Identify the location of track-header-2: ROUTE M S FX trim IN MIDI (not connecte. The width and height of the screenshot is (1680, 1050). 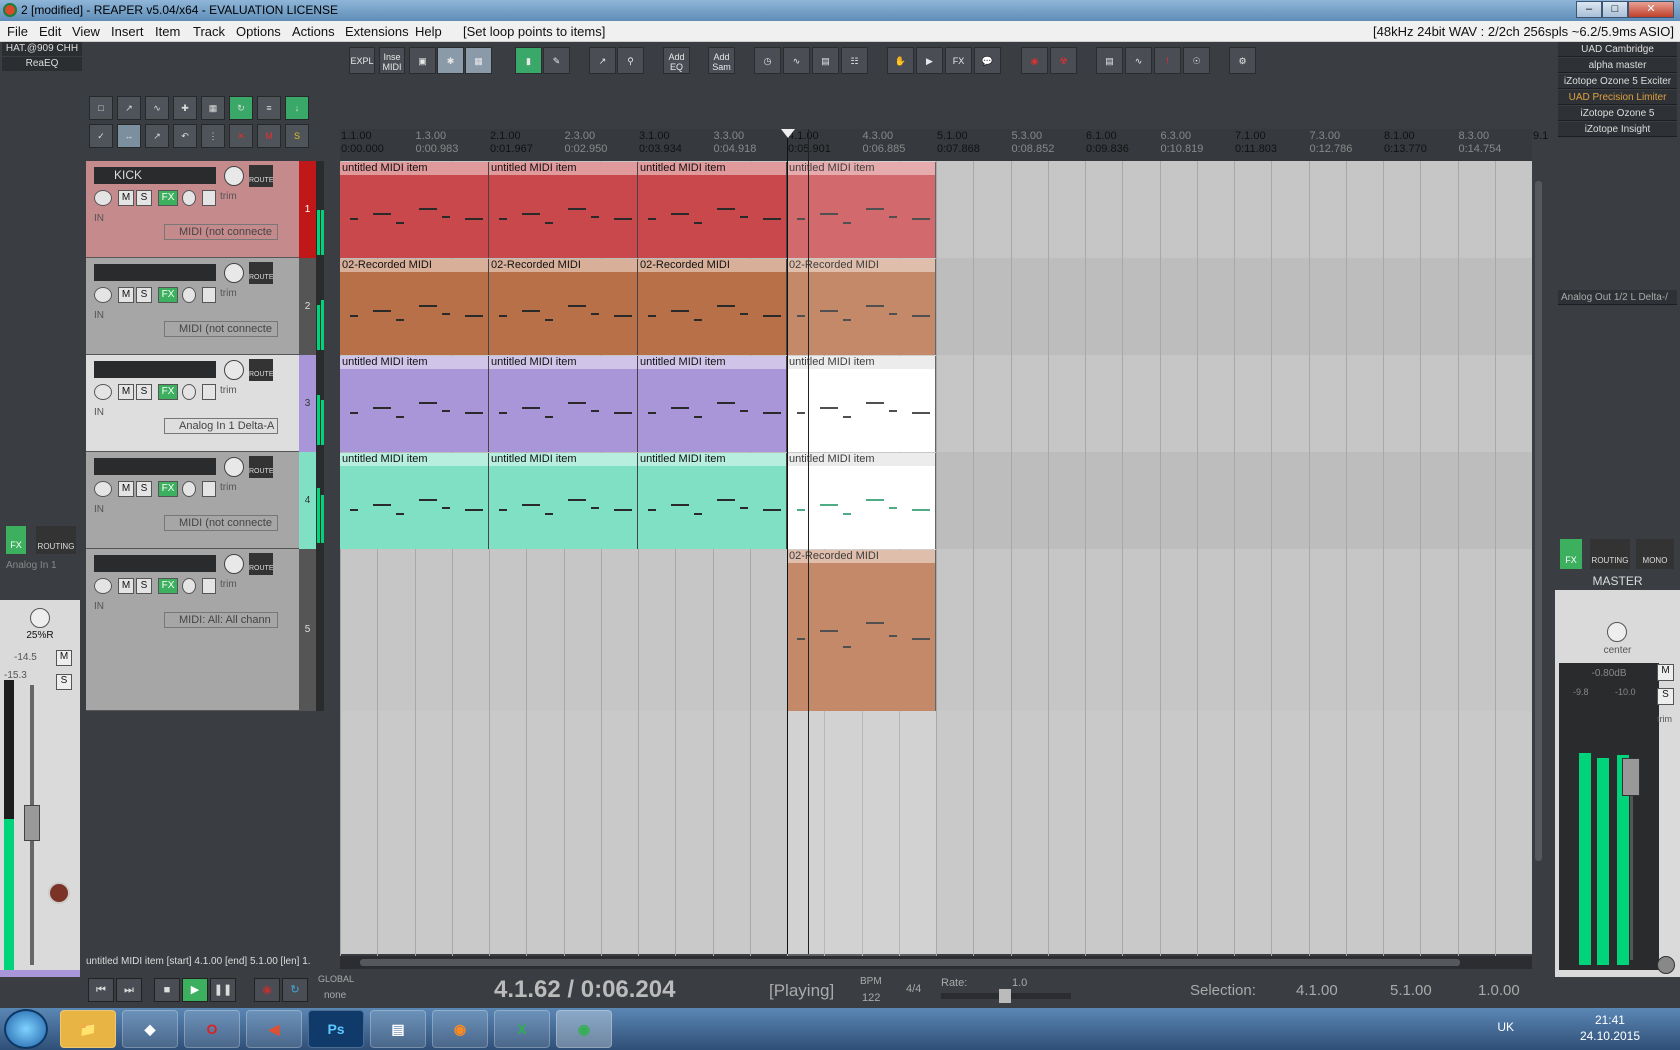
(192, 306).